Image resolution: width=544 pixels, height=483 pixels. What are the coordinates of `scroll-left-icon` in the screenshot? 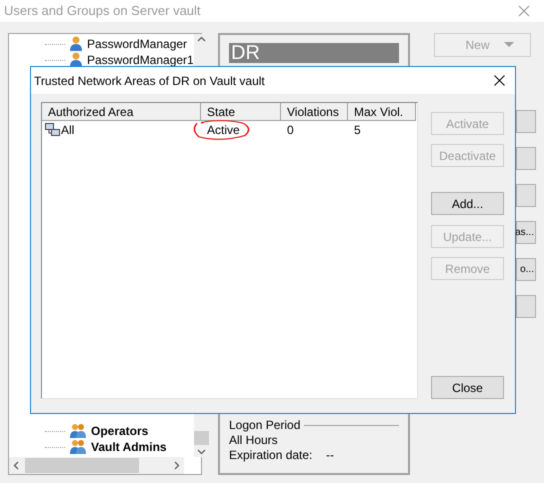 It's located at (16, 465).